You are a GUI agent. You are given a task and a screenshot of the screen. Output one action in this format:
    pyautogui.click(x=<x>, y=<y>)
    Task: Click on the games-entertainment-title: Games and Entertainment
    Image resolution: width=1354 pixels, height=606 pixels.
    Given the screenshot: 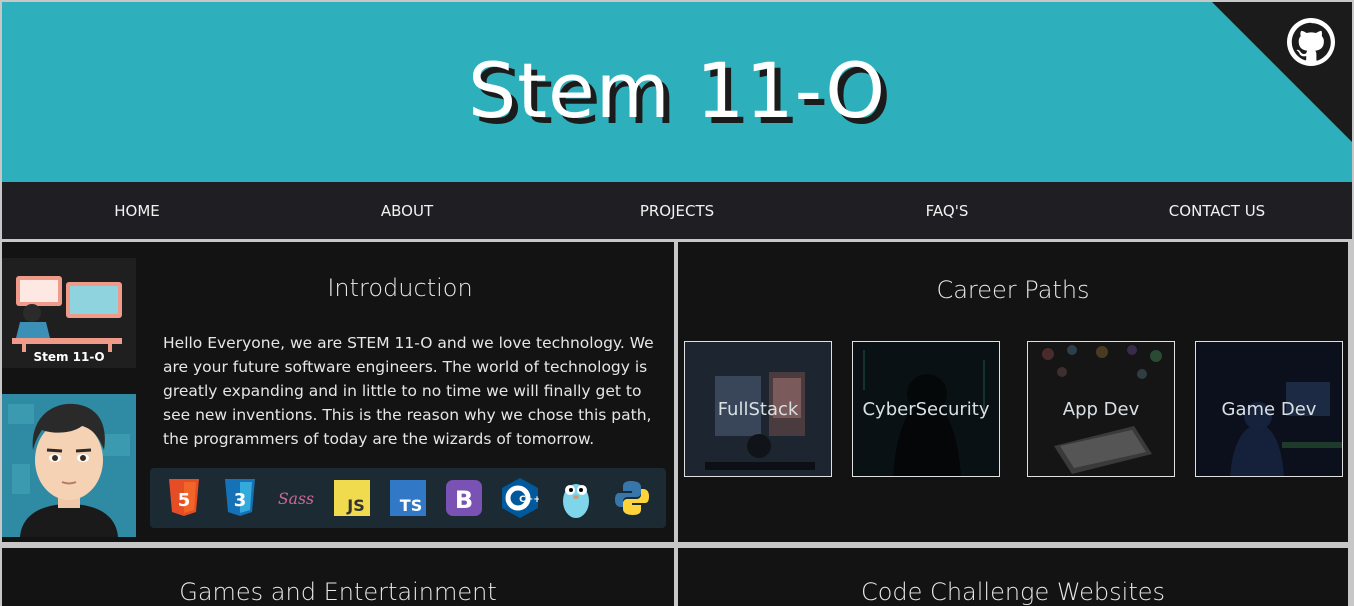 What is the action you would take?
    pyautogui.click(x=338, y=592)
    